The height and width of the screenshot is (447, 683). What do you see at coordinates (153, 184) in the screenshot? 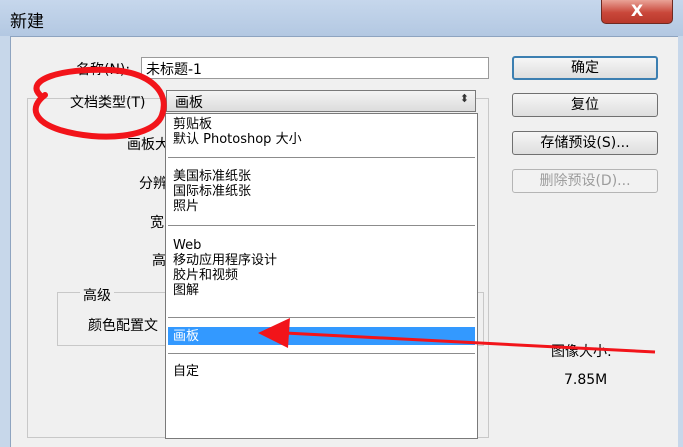
I see `resolution-label: 分辨` at bounding box center [153, 184].